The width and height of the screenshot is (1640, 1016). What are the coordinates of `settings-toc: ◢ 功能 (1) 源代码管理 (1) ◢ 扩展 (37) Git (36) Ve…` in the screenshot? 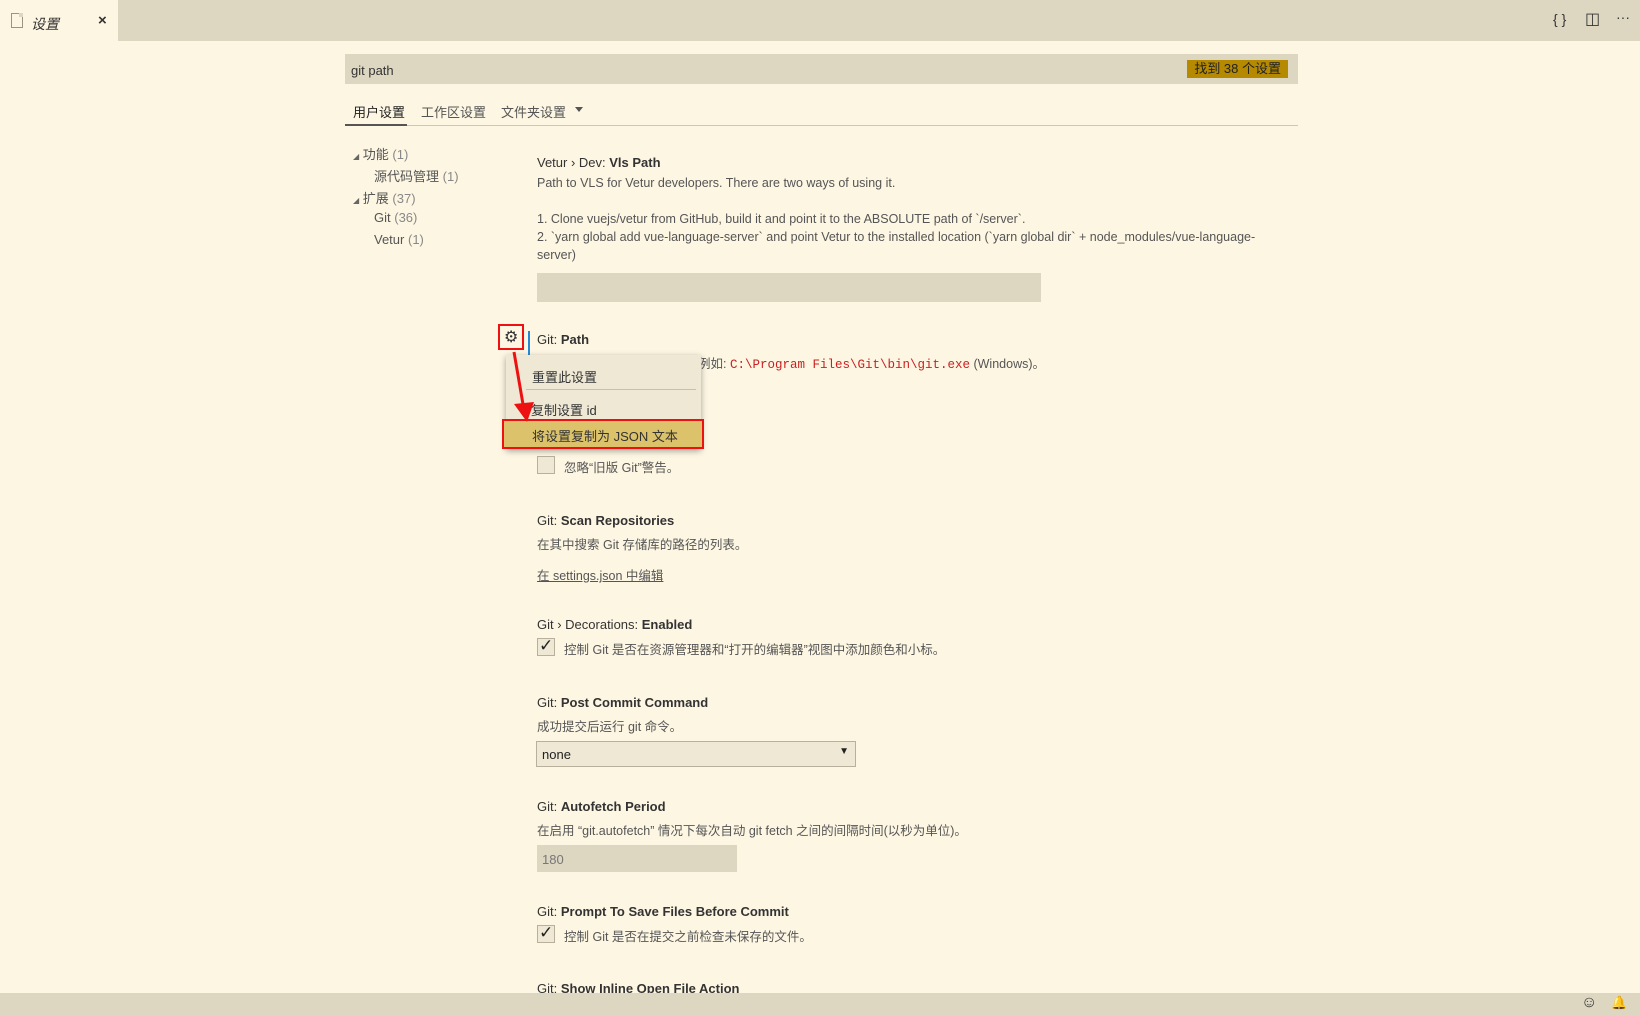 It's located at (420, 200).